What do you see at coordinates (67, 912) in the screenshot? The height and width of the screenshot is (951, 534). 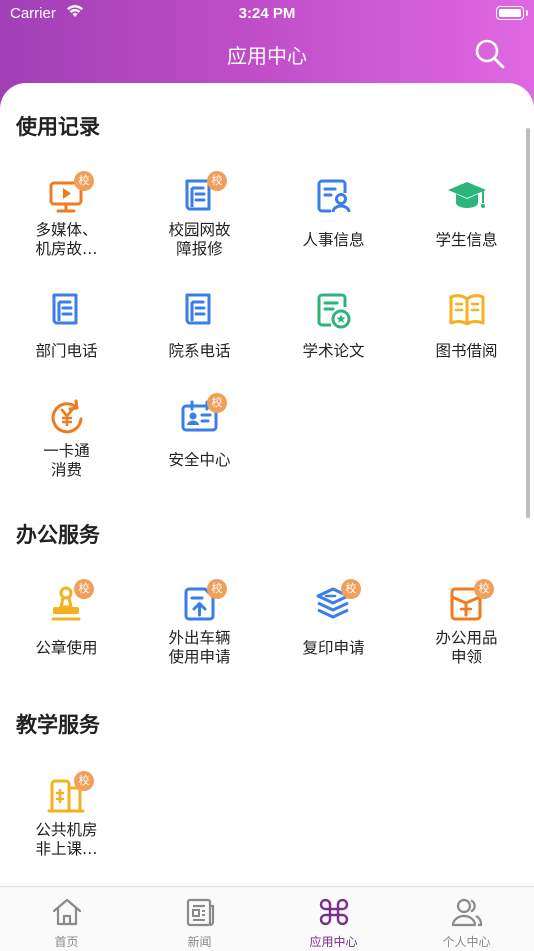 I see `home-icon` at bounding box center [67, 912].